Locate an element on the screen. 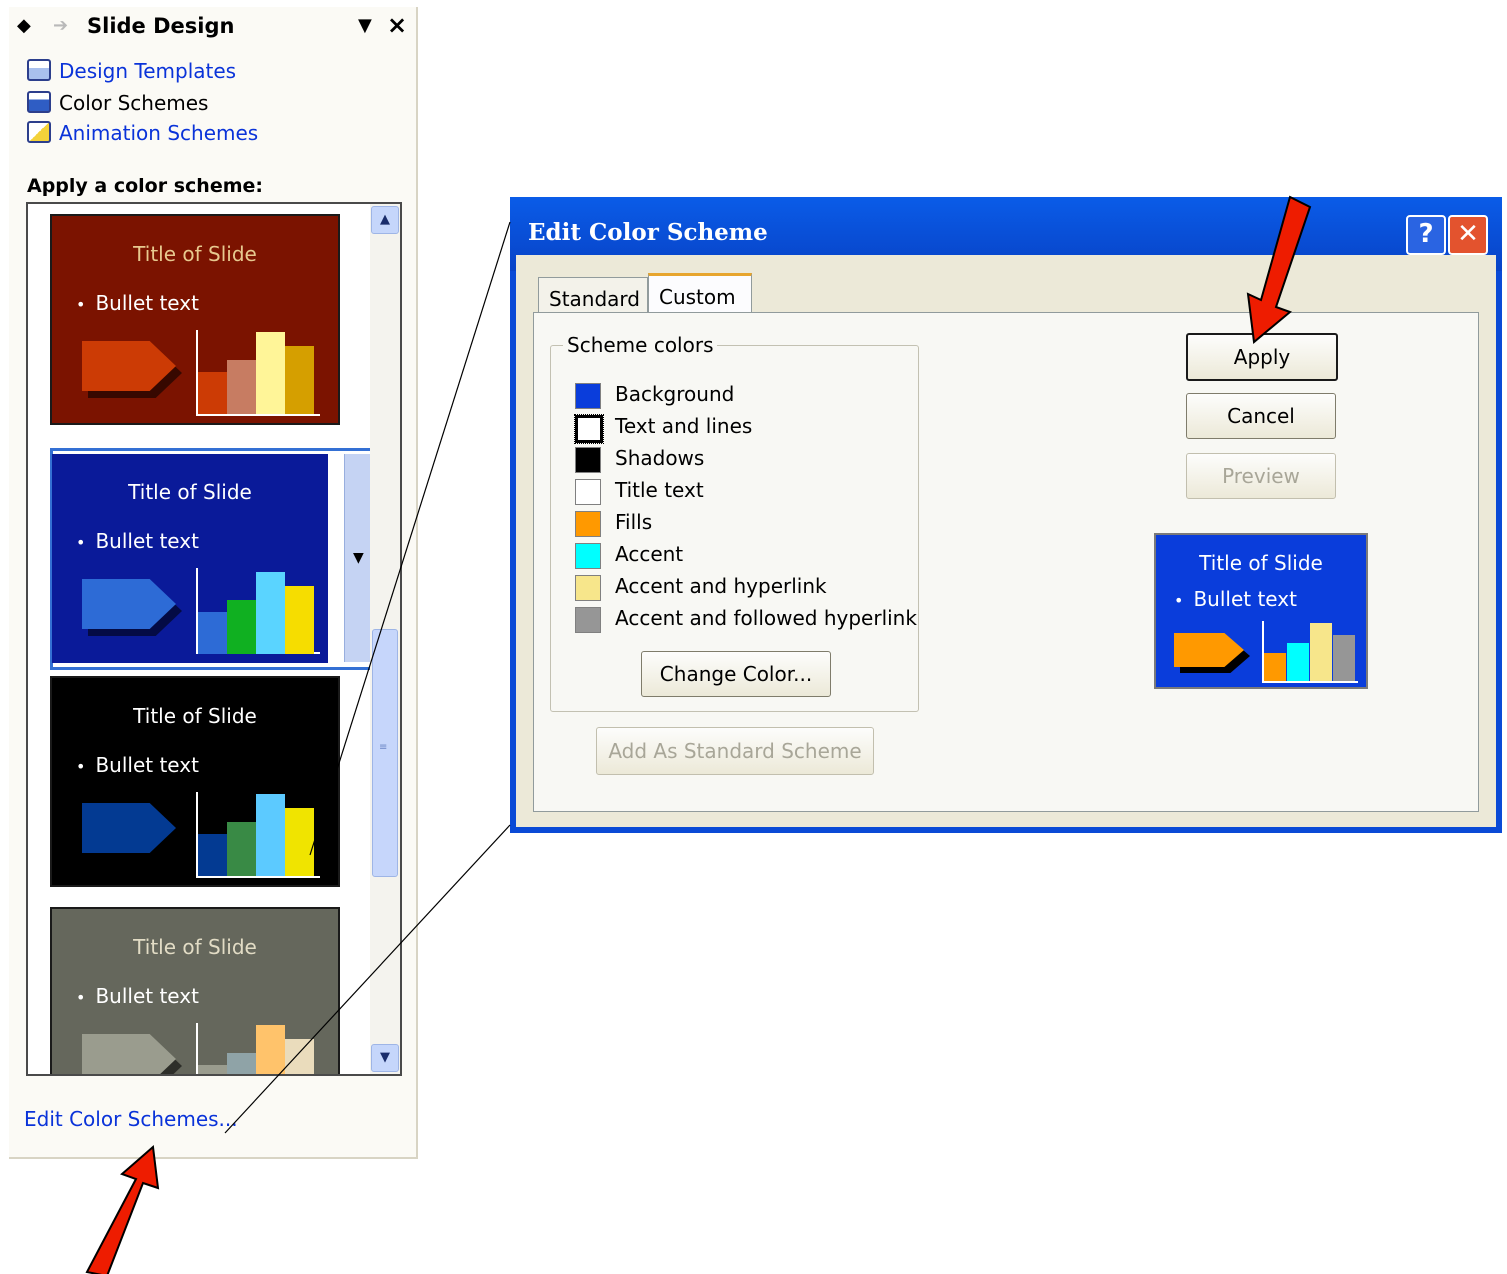 Image resolution: width=1507 pixels, height=1274 pixels. dialog-title: Edit Color Scheme is located at coordinates (648, 232).